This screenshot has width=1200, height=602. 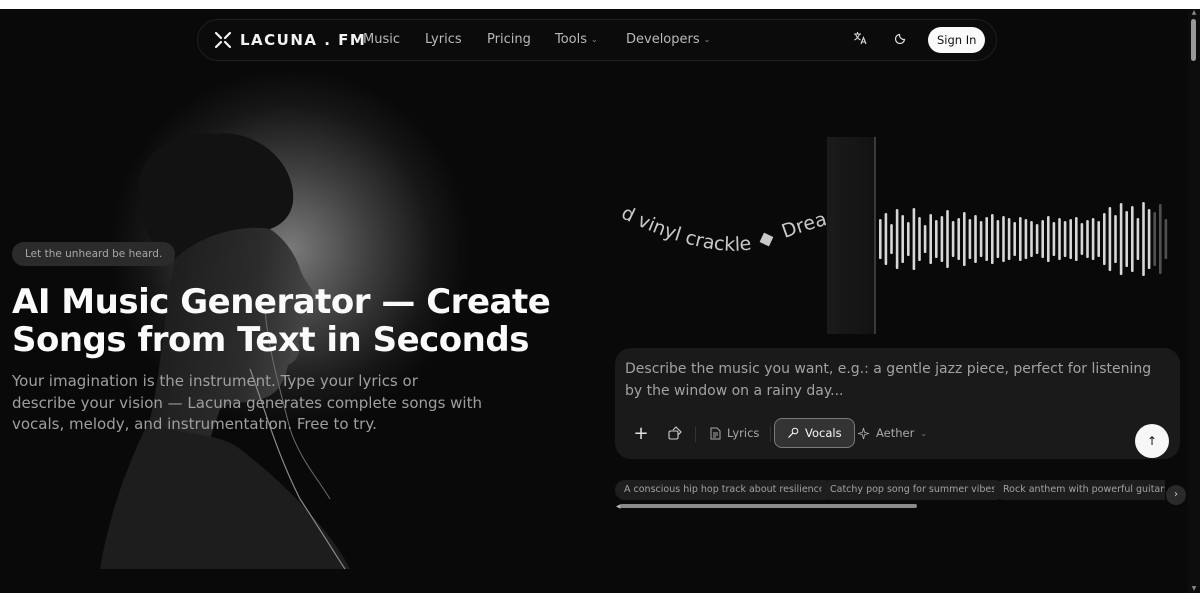 I want to click on suggestion-chip: Catchy pop song for summer vibes, so click(x=913, y=490).